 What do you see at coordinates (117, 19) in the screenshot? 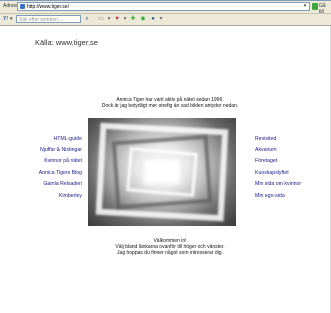
I see `heart-icon: ♥` at bounding box center [117, 19].